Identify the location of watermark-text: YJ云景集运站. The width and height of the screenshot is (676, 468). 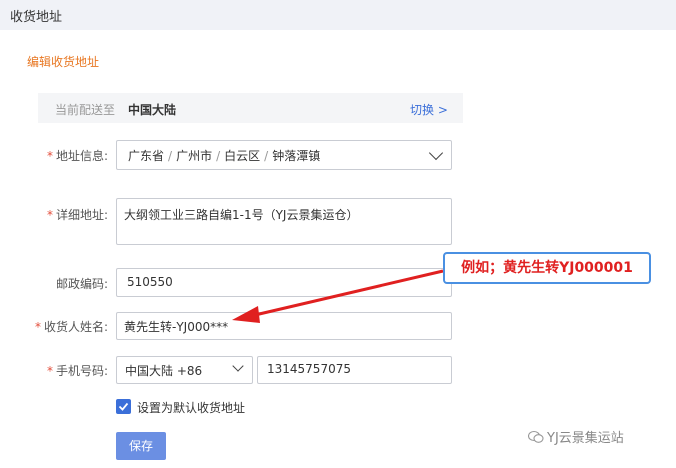
(585, 438).